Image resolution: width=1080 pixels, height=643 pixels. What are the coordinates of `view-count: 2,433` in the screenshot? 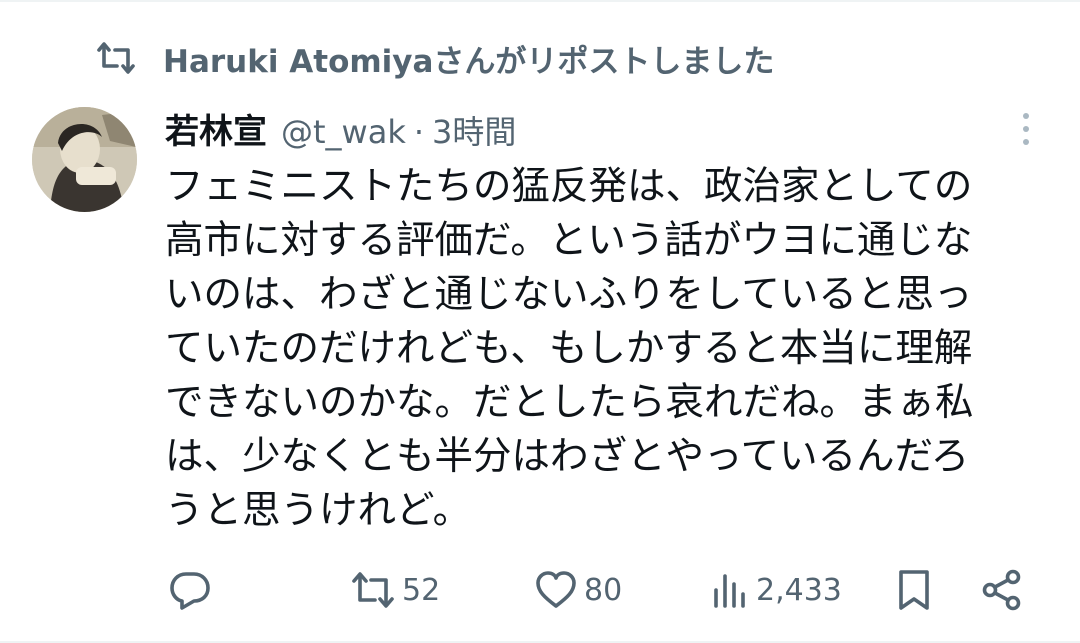 It's located at (799, 590).